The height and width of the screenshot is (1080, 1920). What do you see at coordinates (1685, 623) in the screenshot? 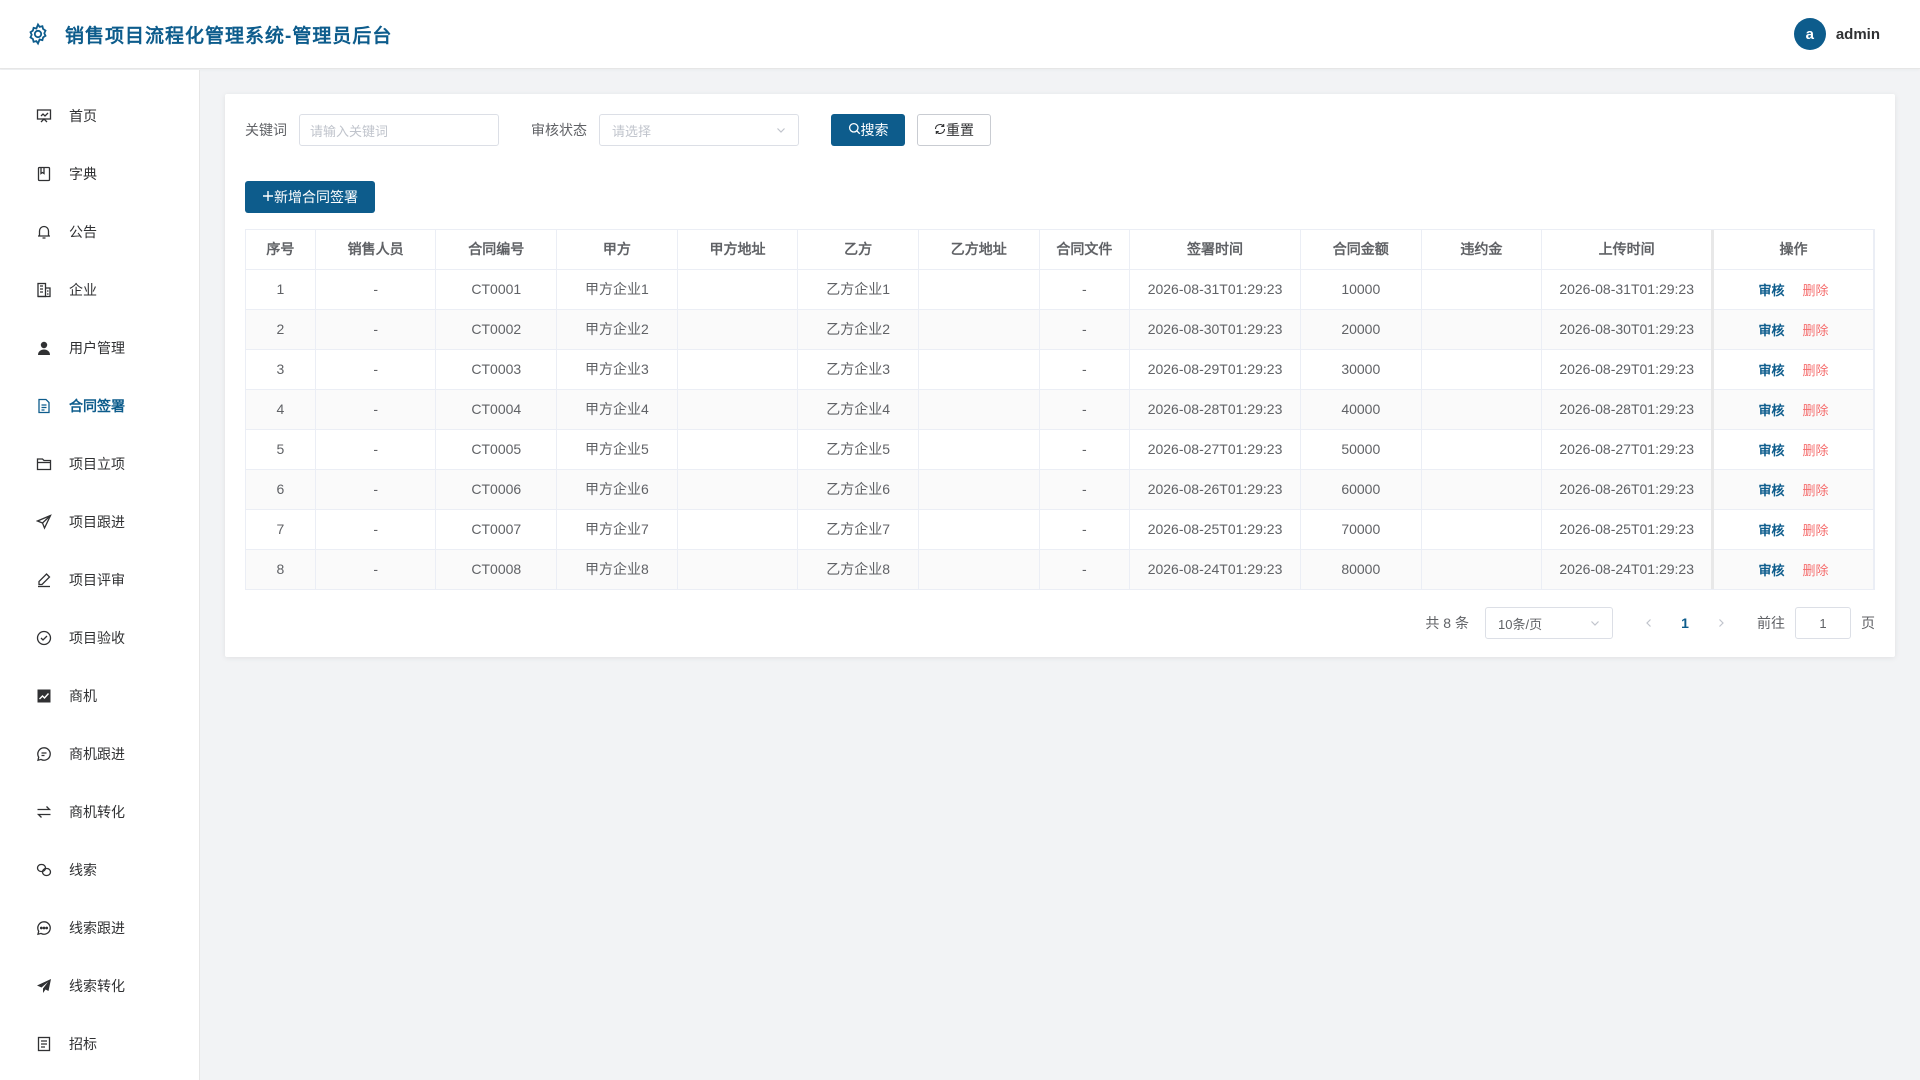
I see `page-number-current: 1` at bounding box center [1685, 623].